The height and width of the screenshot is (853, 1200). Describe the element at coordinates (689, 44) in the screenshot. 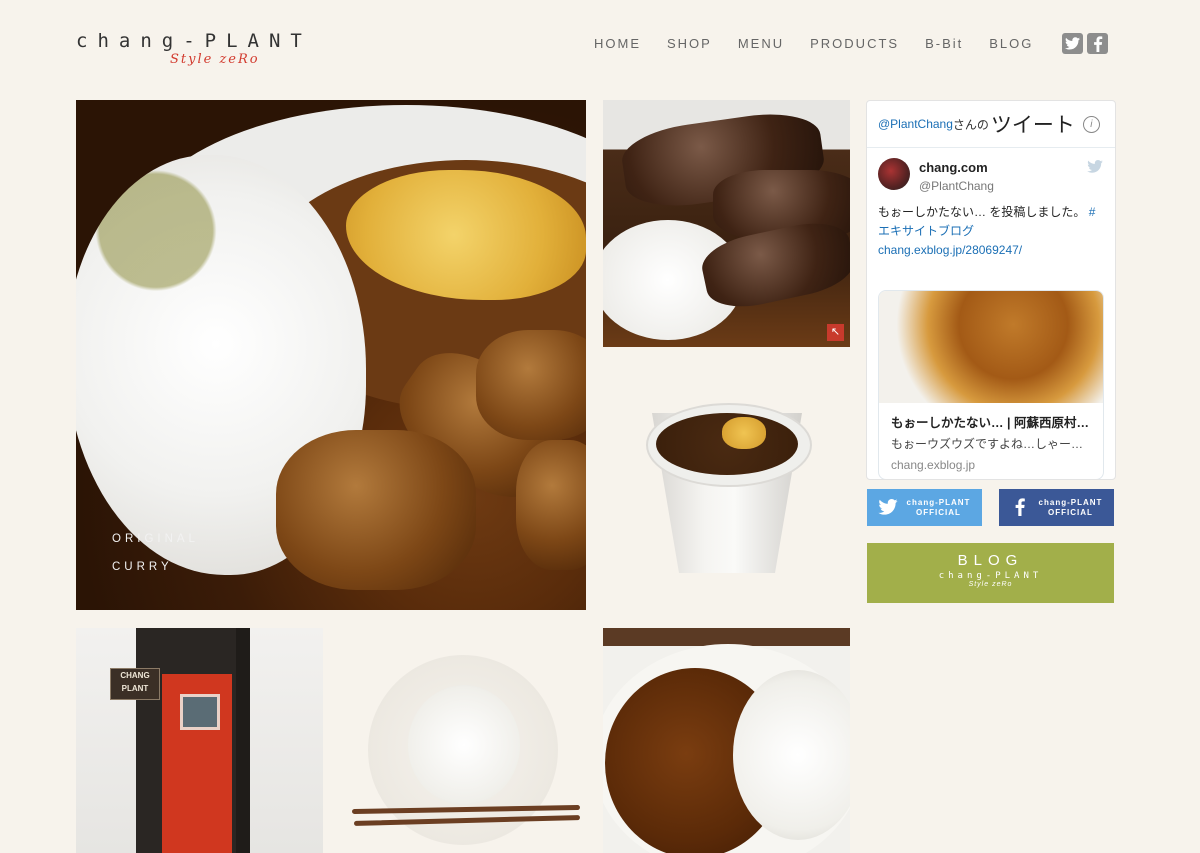

I see `nav-shop: SHOP` at that location.